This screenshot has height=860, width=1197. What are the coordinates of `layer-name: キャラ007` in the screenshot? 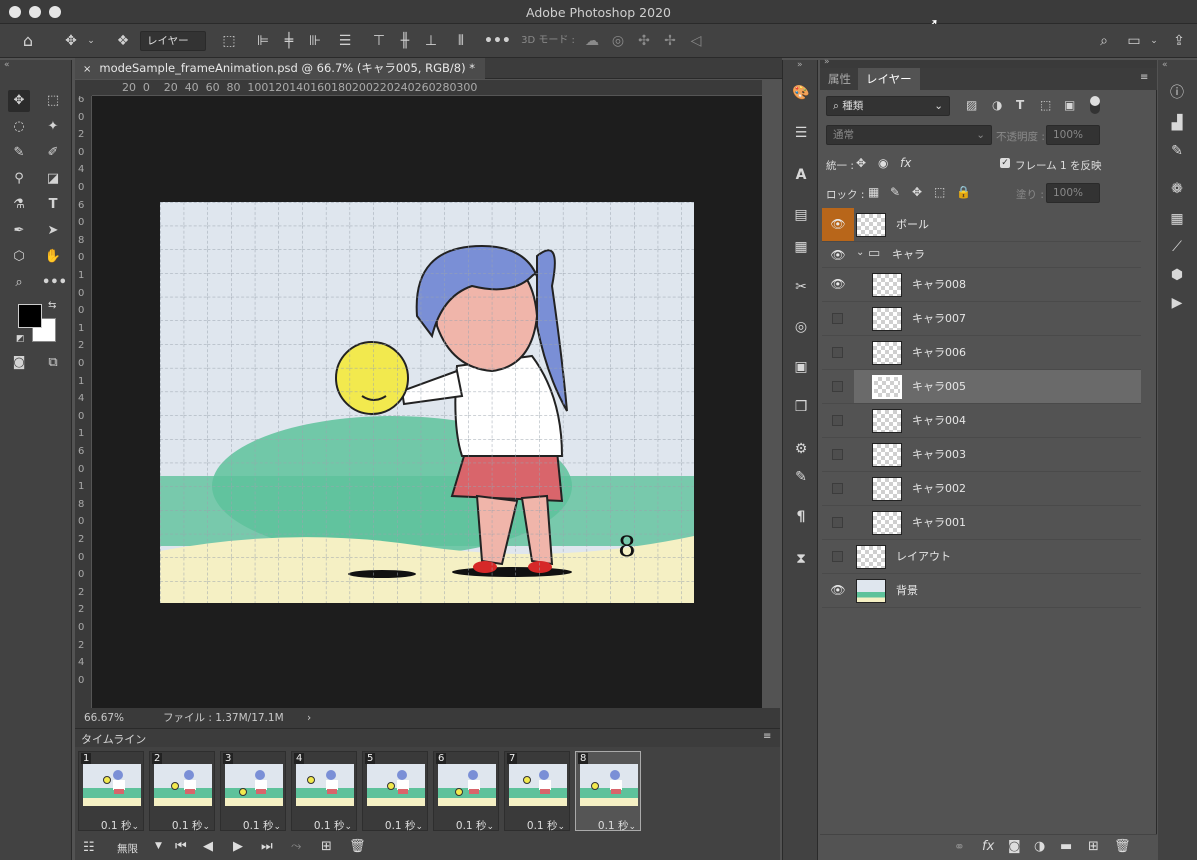 It's located at (939, 319).